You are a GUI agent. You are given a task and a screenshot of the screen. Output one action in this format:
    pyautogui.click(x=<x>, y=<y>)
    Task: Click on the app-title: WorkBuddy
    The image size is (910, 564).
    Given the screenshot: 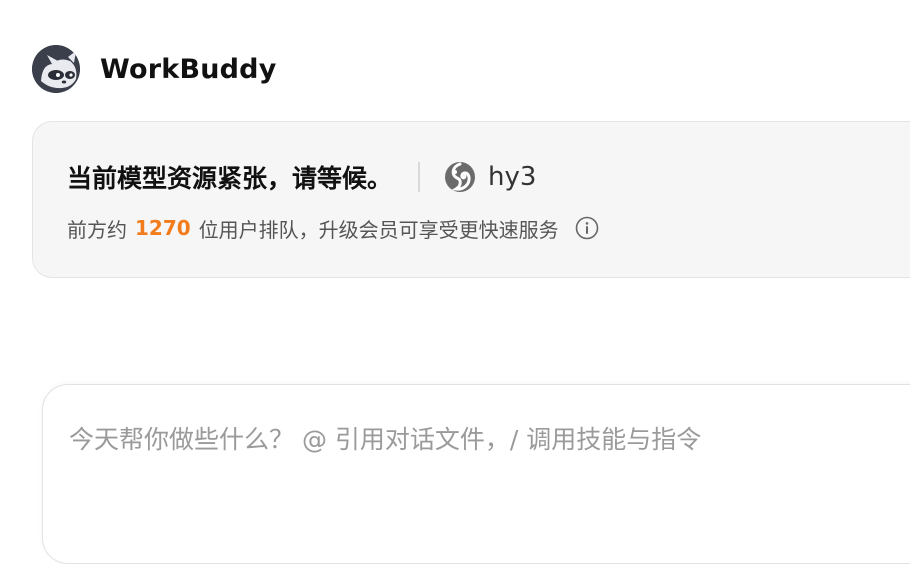 What is the action you would take?
    pyautogui.click(x=188, y=69)
    